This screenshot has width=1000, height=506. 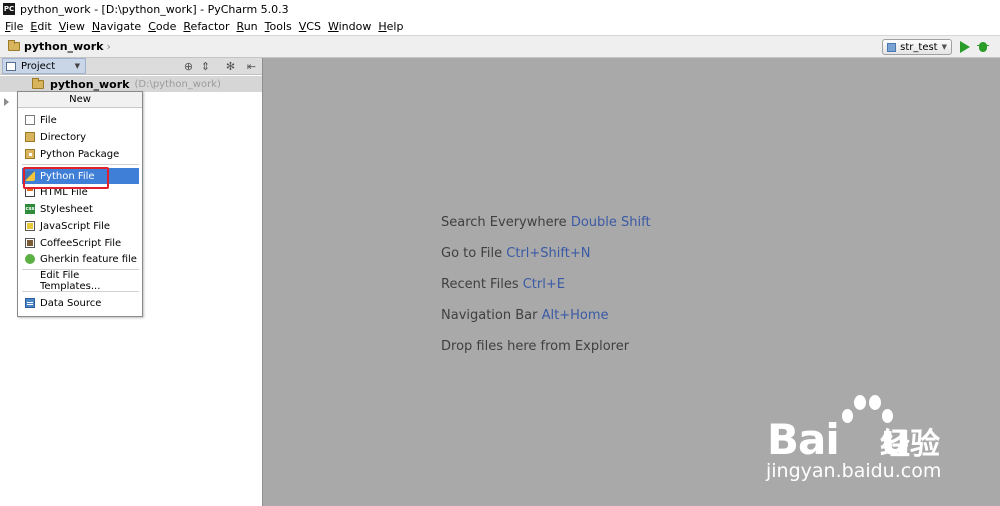 I want to click on menu-item-stylesheet: css Stylesheet, so click(x=80, y=209).